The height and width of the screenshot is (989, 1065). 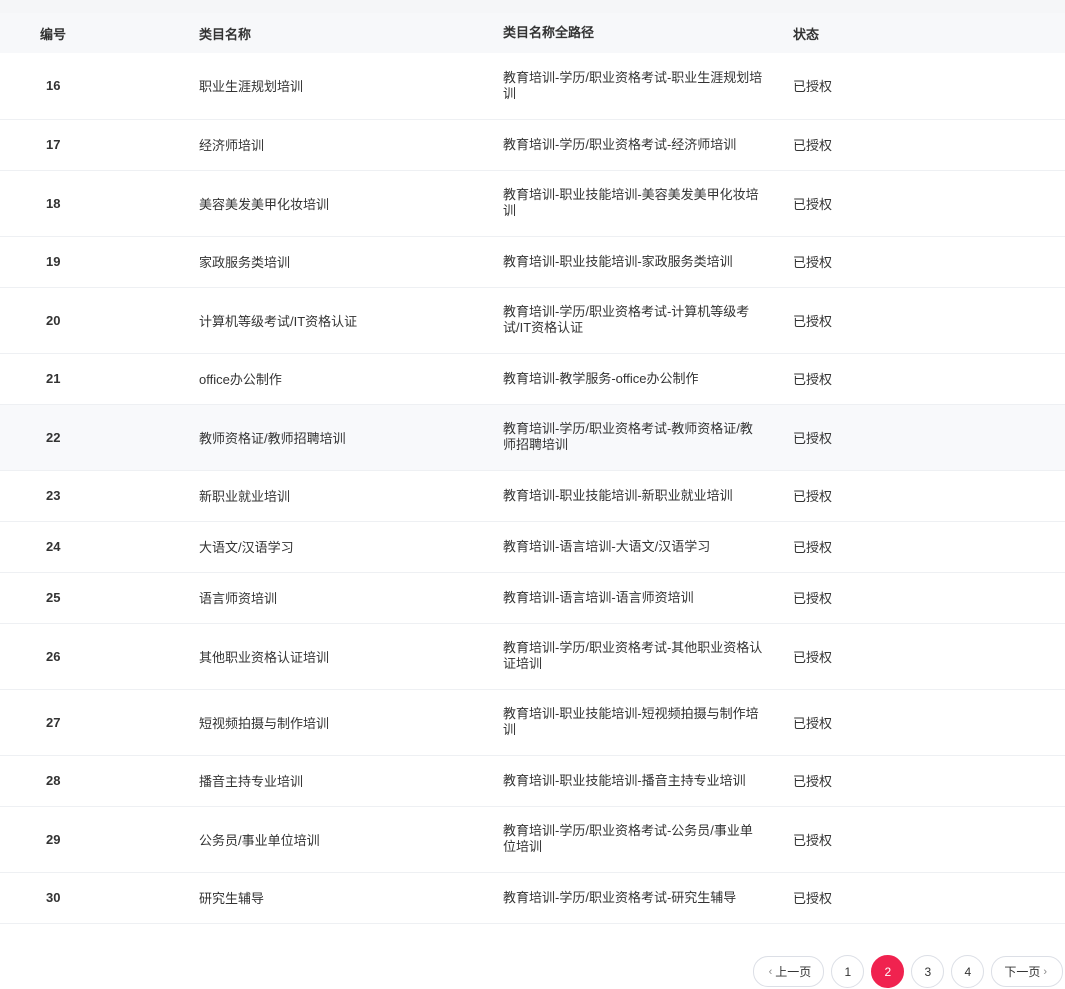 I want to click on table-row: 27 短视频拍摄与制作培训 教育培训-职业技能培训-短视频拍摄与制作培训 已授权, so click(x=532, y=722).